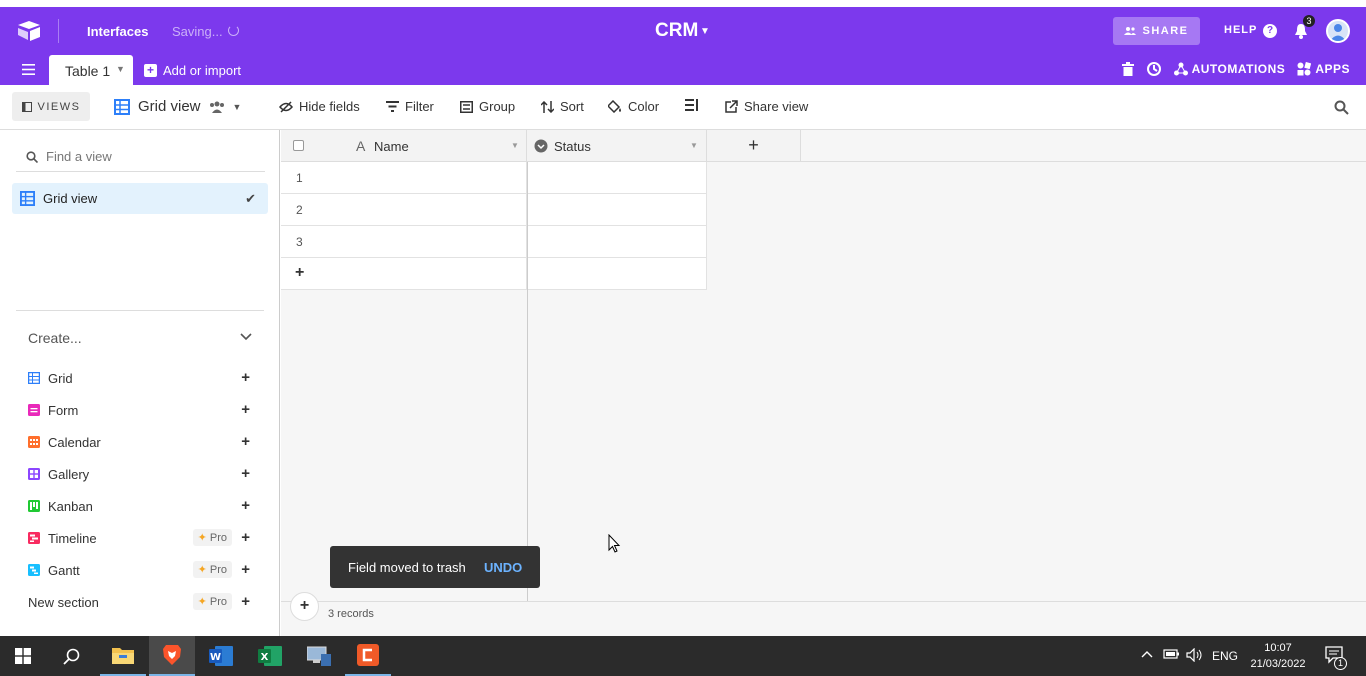  Describe the element at coordinates (270, 656) in the screenshot. I see `taskbar-excel: X` at that location.